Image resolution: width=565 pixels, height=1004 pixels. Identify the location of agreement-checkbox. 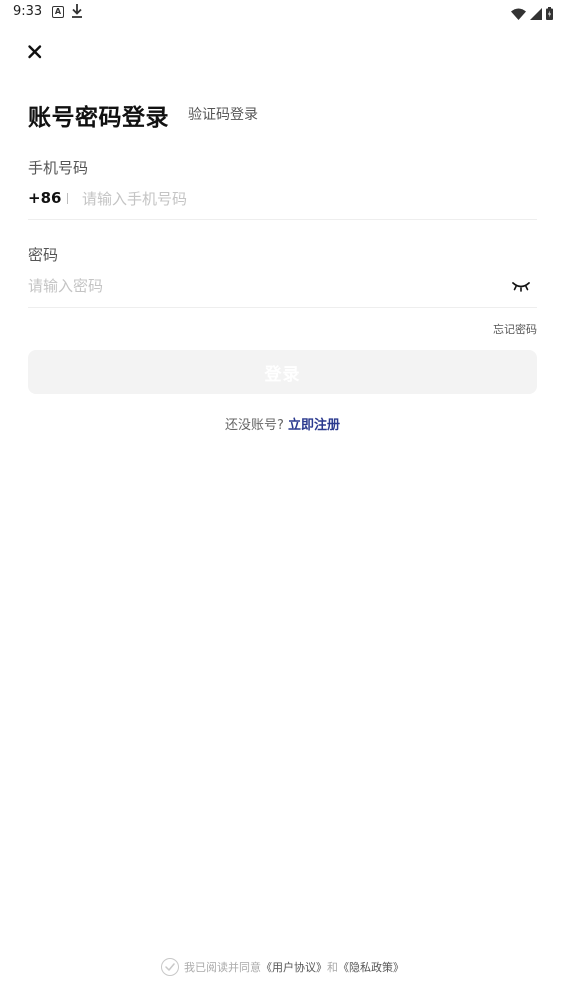
(170, 967).